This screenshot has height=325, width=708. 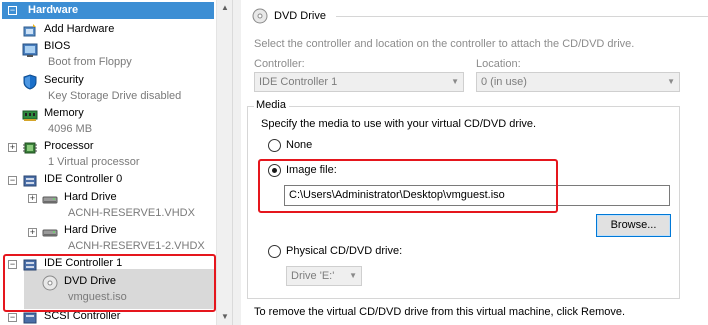 I want to click on collapse-ide0-icon: −, so click(x=12, y=180).